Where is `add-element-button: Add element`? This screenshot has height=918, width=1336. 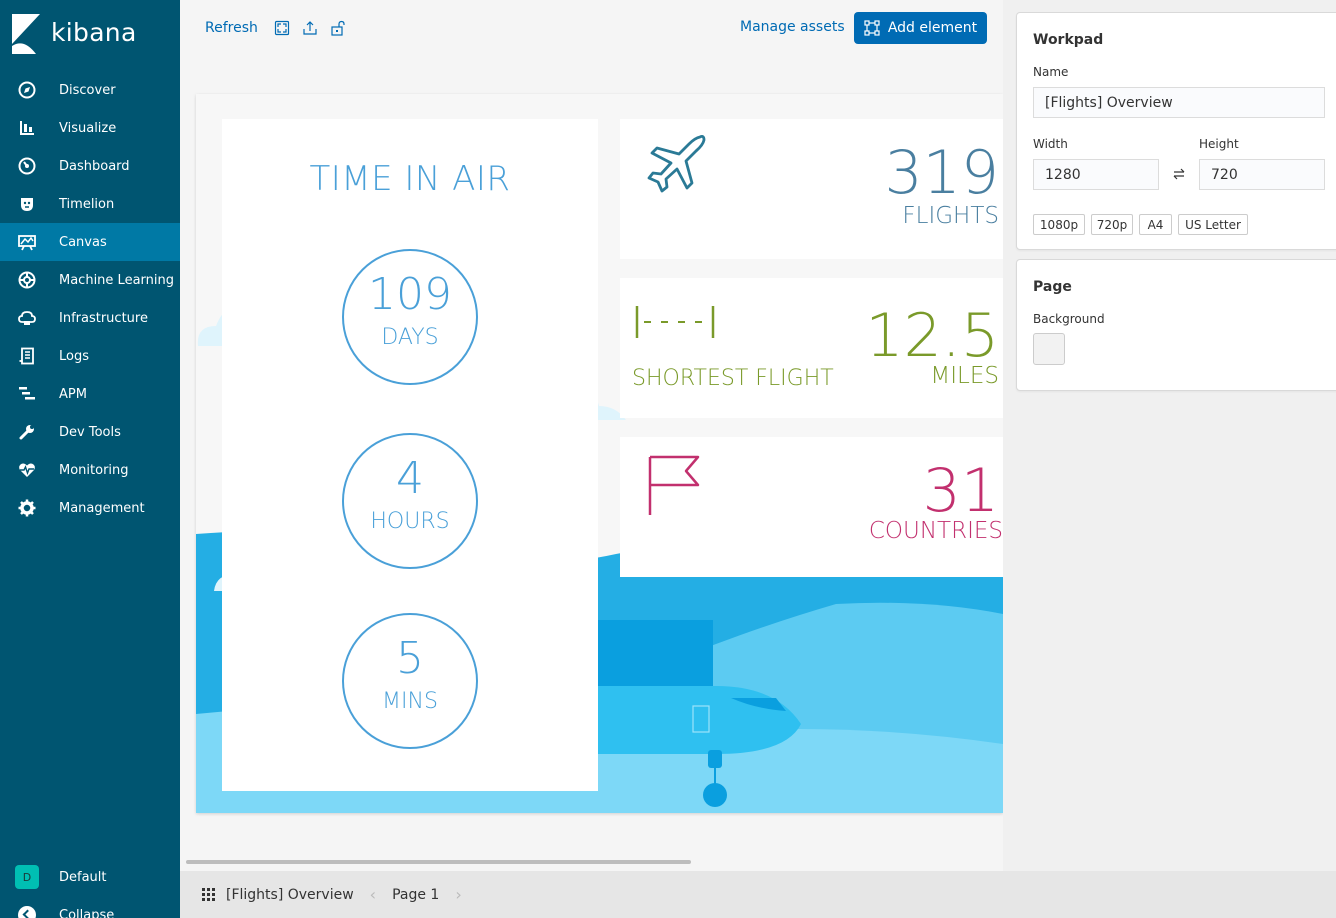
add-element-button: Add element is located at coordinates (920, 28).